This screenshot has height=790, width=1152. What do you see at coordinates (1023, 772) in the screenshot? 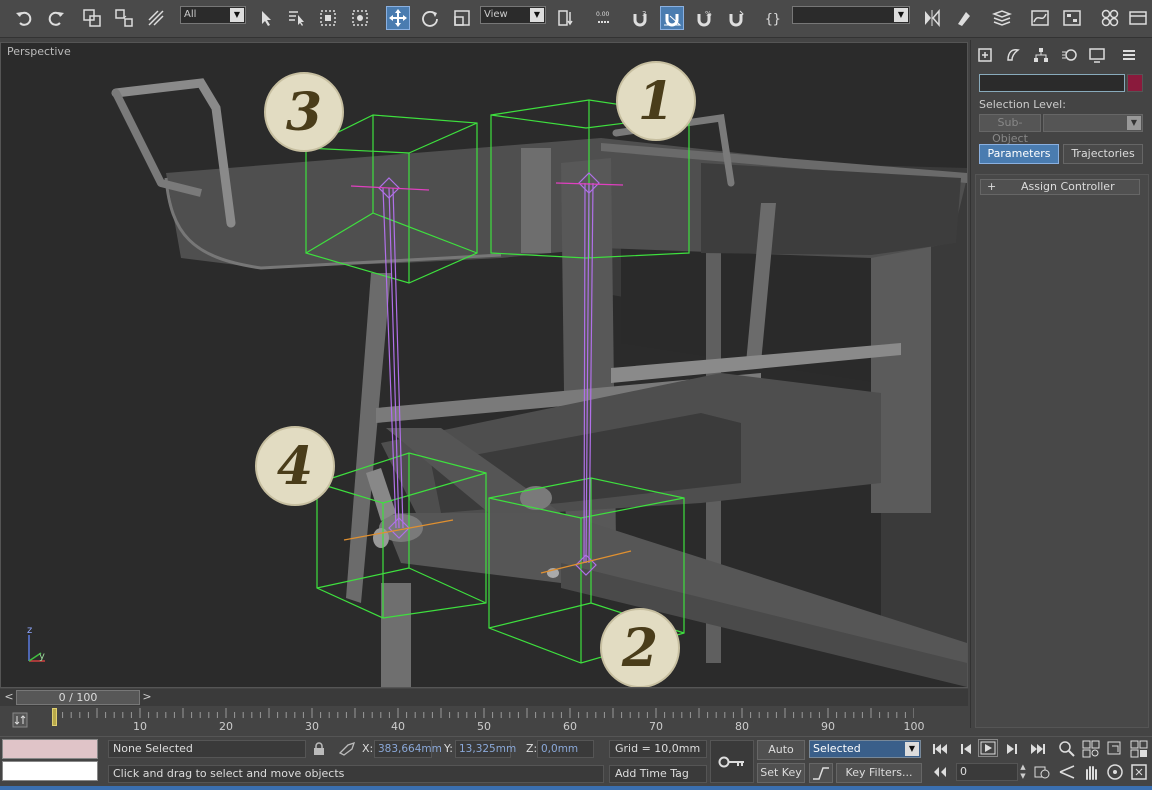
I see `frame-spinner: ▲ ▼` at bounding box center [1023, 772].